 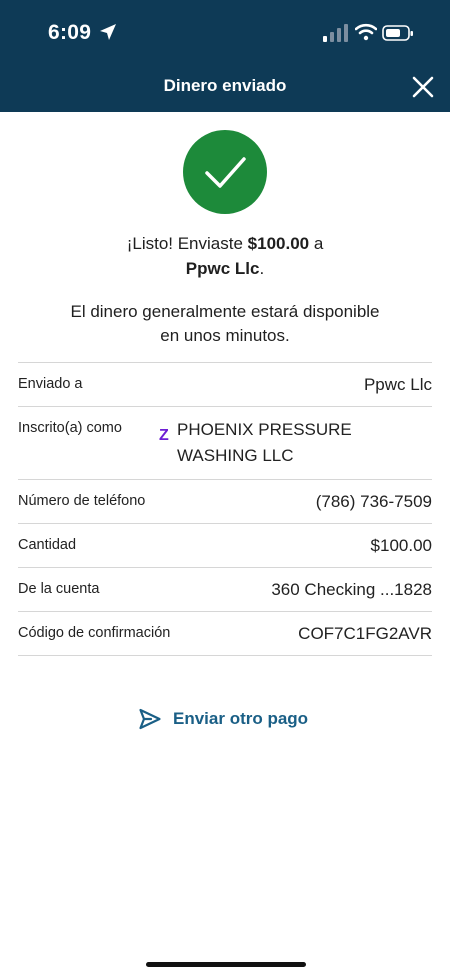 What do you see at coordinates (164, 435) in the screenshot?
I see `zelle-icon: Z` at bounding box center [164, 435].